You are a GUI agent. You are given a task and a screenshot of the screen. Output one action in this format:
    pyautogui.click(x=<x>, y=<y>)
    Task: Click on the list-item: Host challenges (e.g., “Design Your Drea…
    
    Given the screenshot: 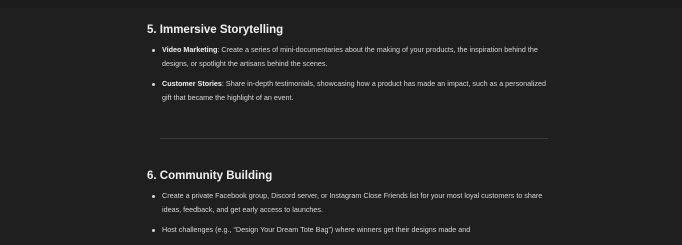 What is the action you would take?
    pyautogui.click(x=347, y=230)
    